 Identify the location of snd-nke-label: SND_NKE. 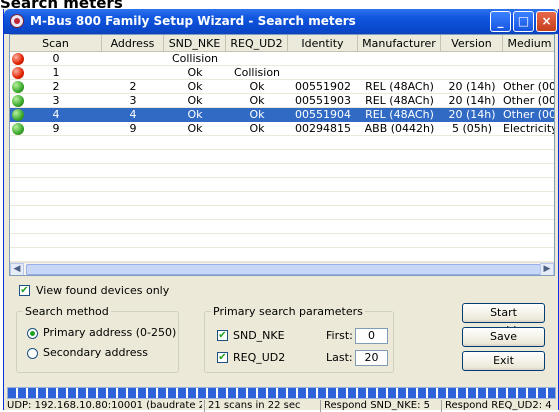
(259, 335).